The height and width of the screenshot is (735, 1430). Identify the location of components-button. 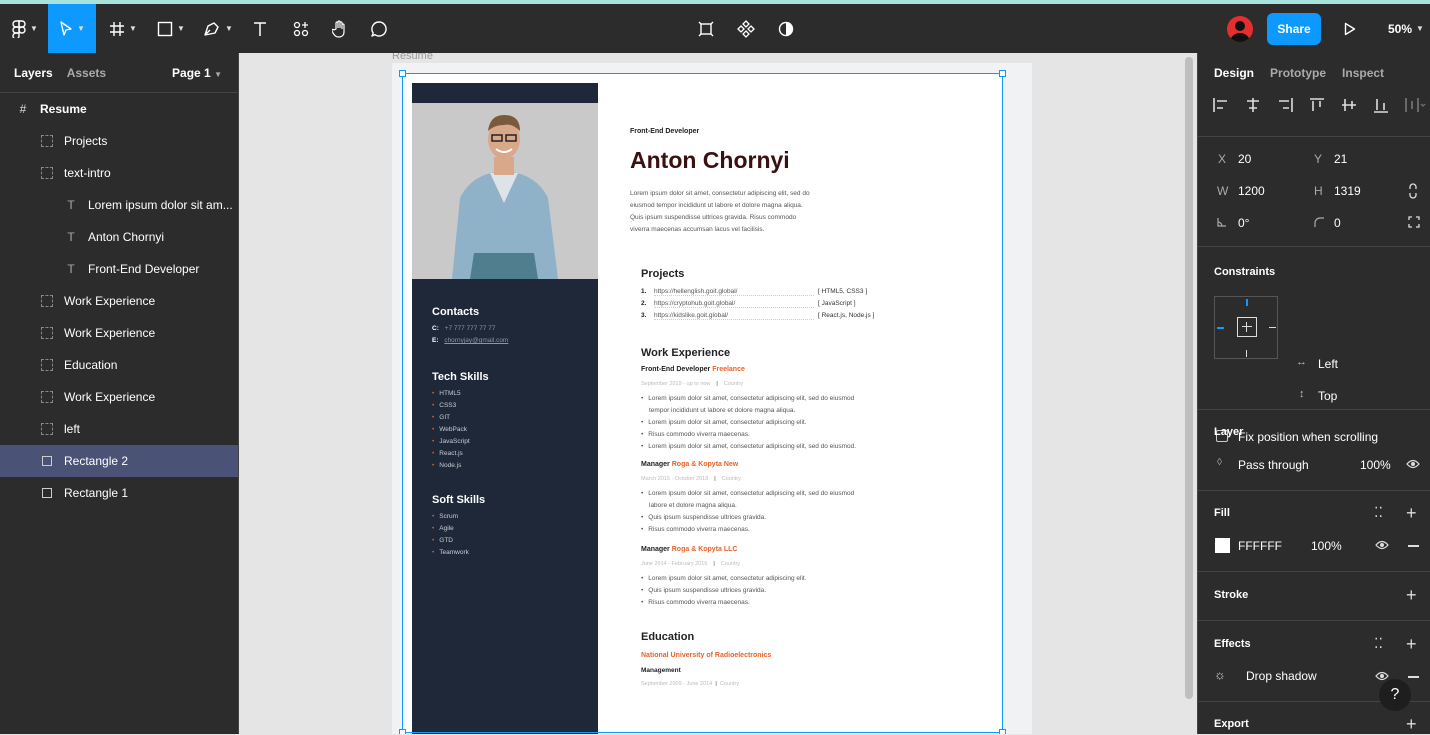
(746, 28).